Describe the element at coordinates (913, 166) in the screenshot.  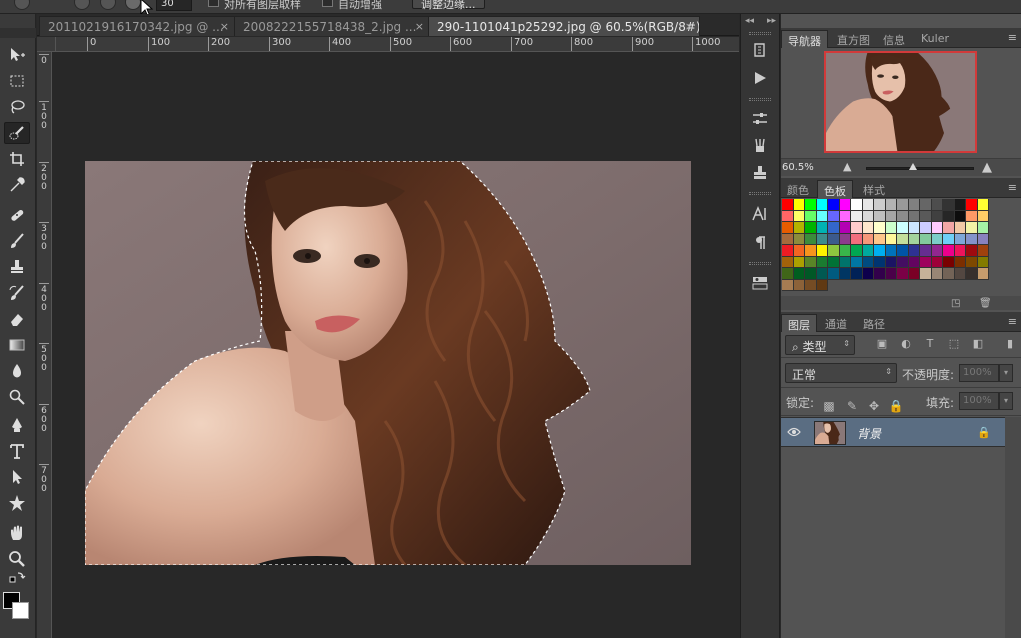
I see `zoom-slider-thumb` at that location.